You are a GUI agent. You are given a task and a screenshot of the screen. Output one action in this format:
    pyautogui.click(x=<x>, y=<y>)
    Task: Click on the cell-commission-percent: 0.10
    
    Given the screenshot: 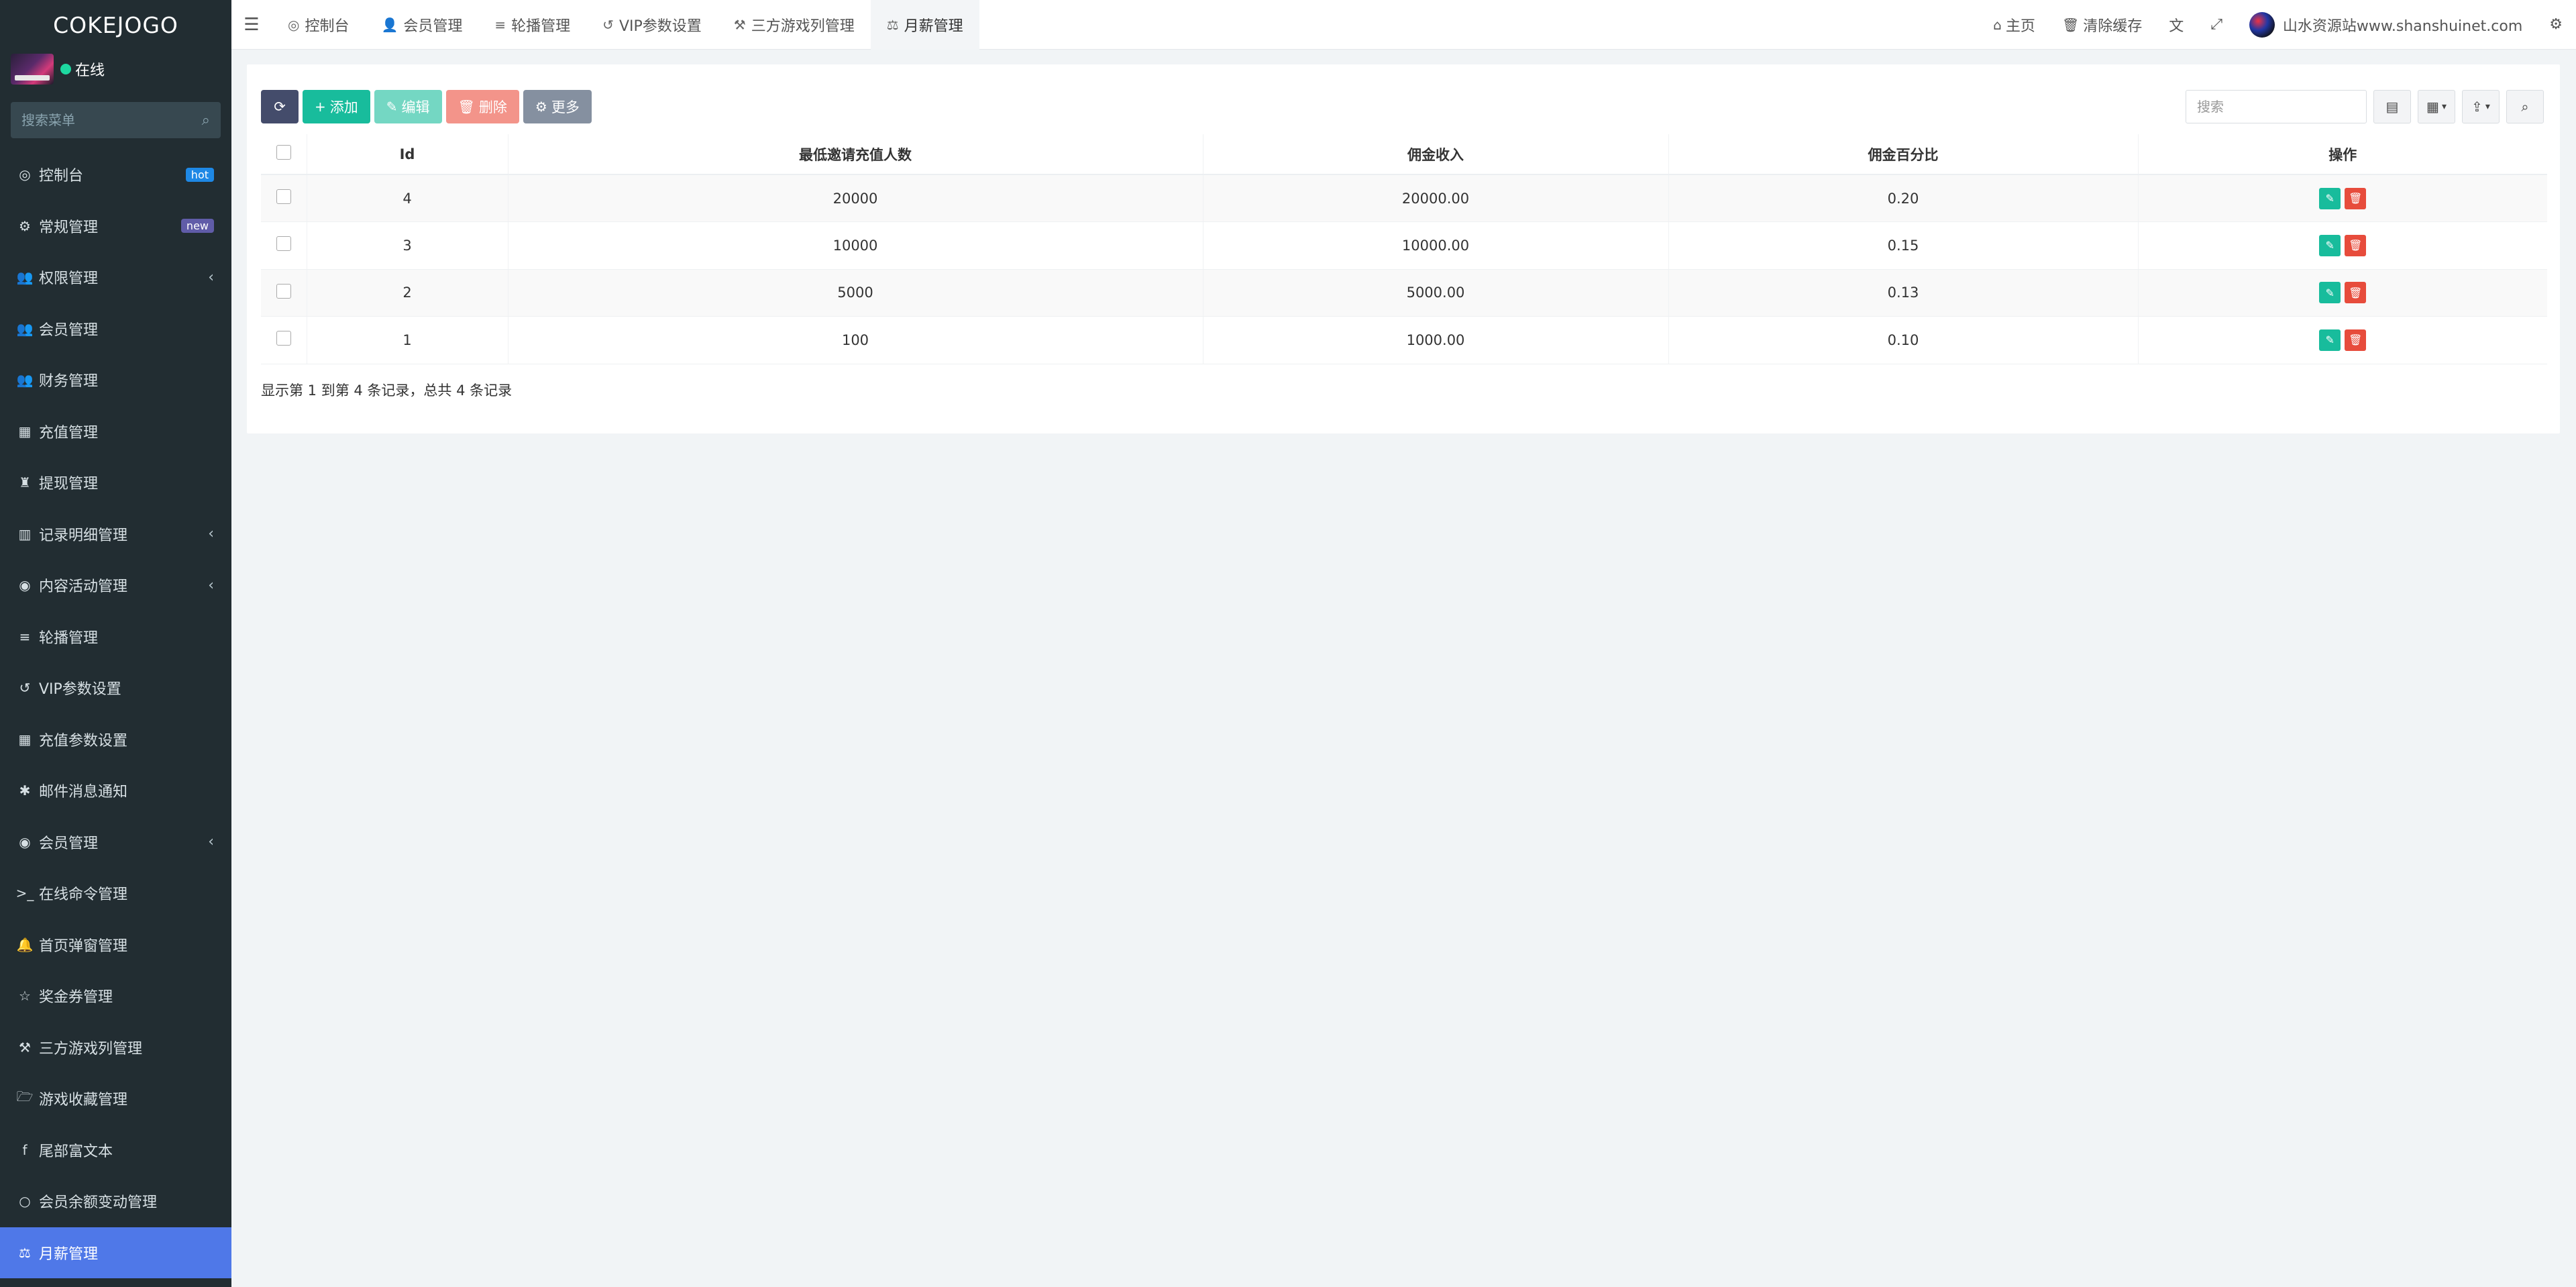 What is the action you would take?
    pyautogui.click(x=1903, y=340)
    